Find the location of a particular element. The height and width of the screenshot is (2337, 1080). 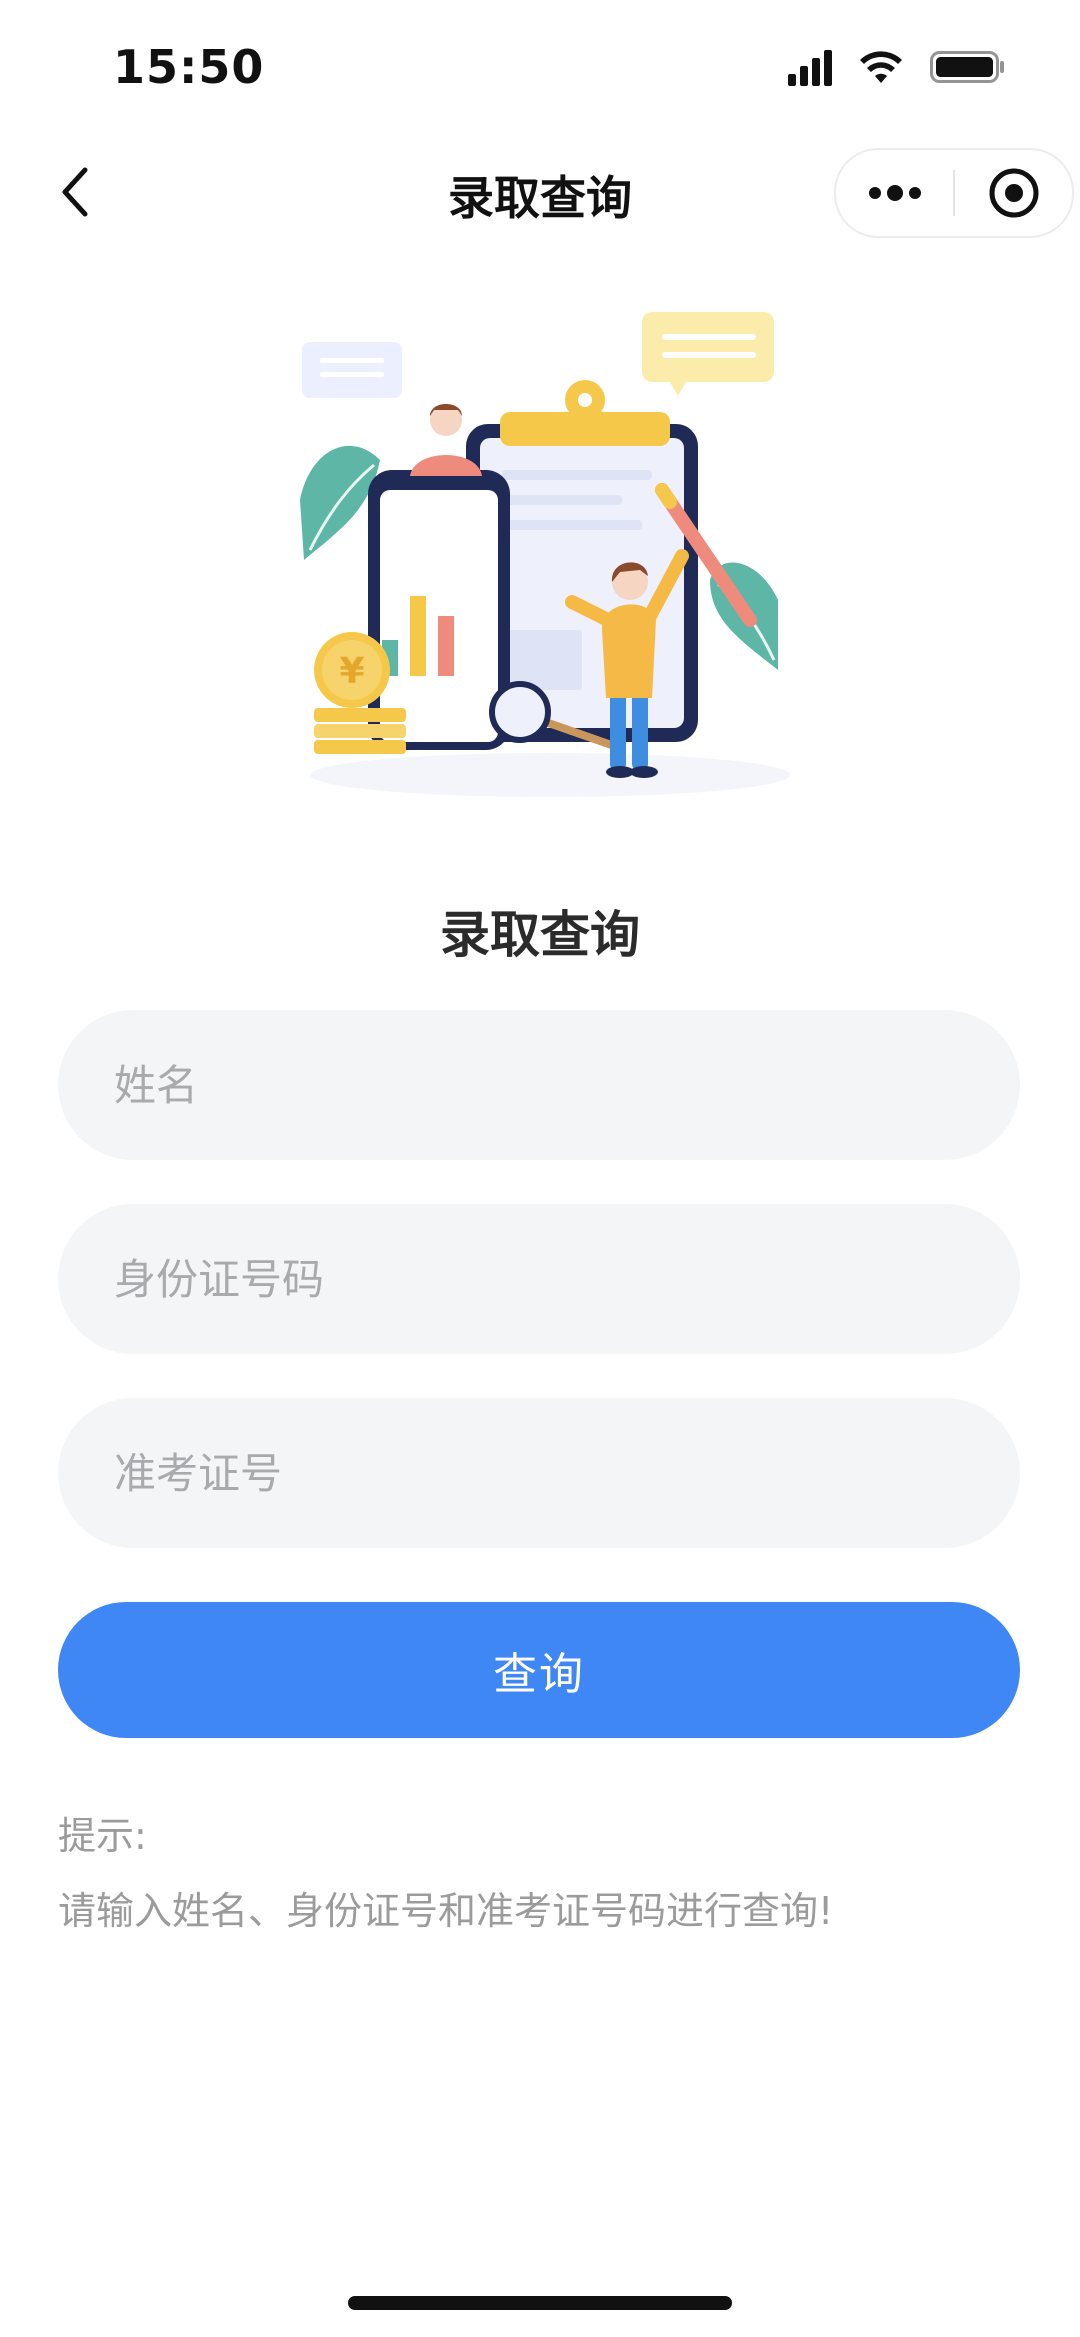

speech-bubble-left is located at coordinates (352, 370).